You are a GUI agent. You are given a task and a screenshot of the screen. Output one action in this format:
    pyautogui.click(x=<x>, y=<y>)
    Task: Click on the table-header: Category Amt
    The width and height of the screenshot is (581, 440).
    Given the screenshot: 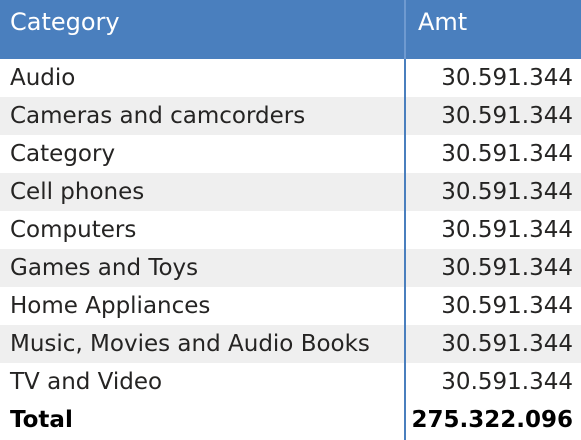 What is the action you would take?
    pyautogui.click(x=290, y=29)
    